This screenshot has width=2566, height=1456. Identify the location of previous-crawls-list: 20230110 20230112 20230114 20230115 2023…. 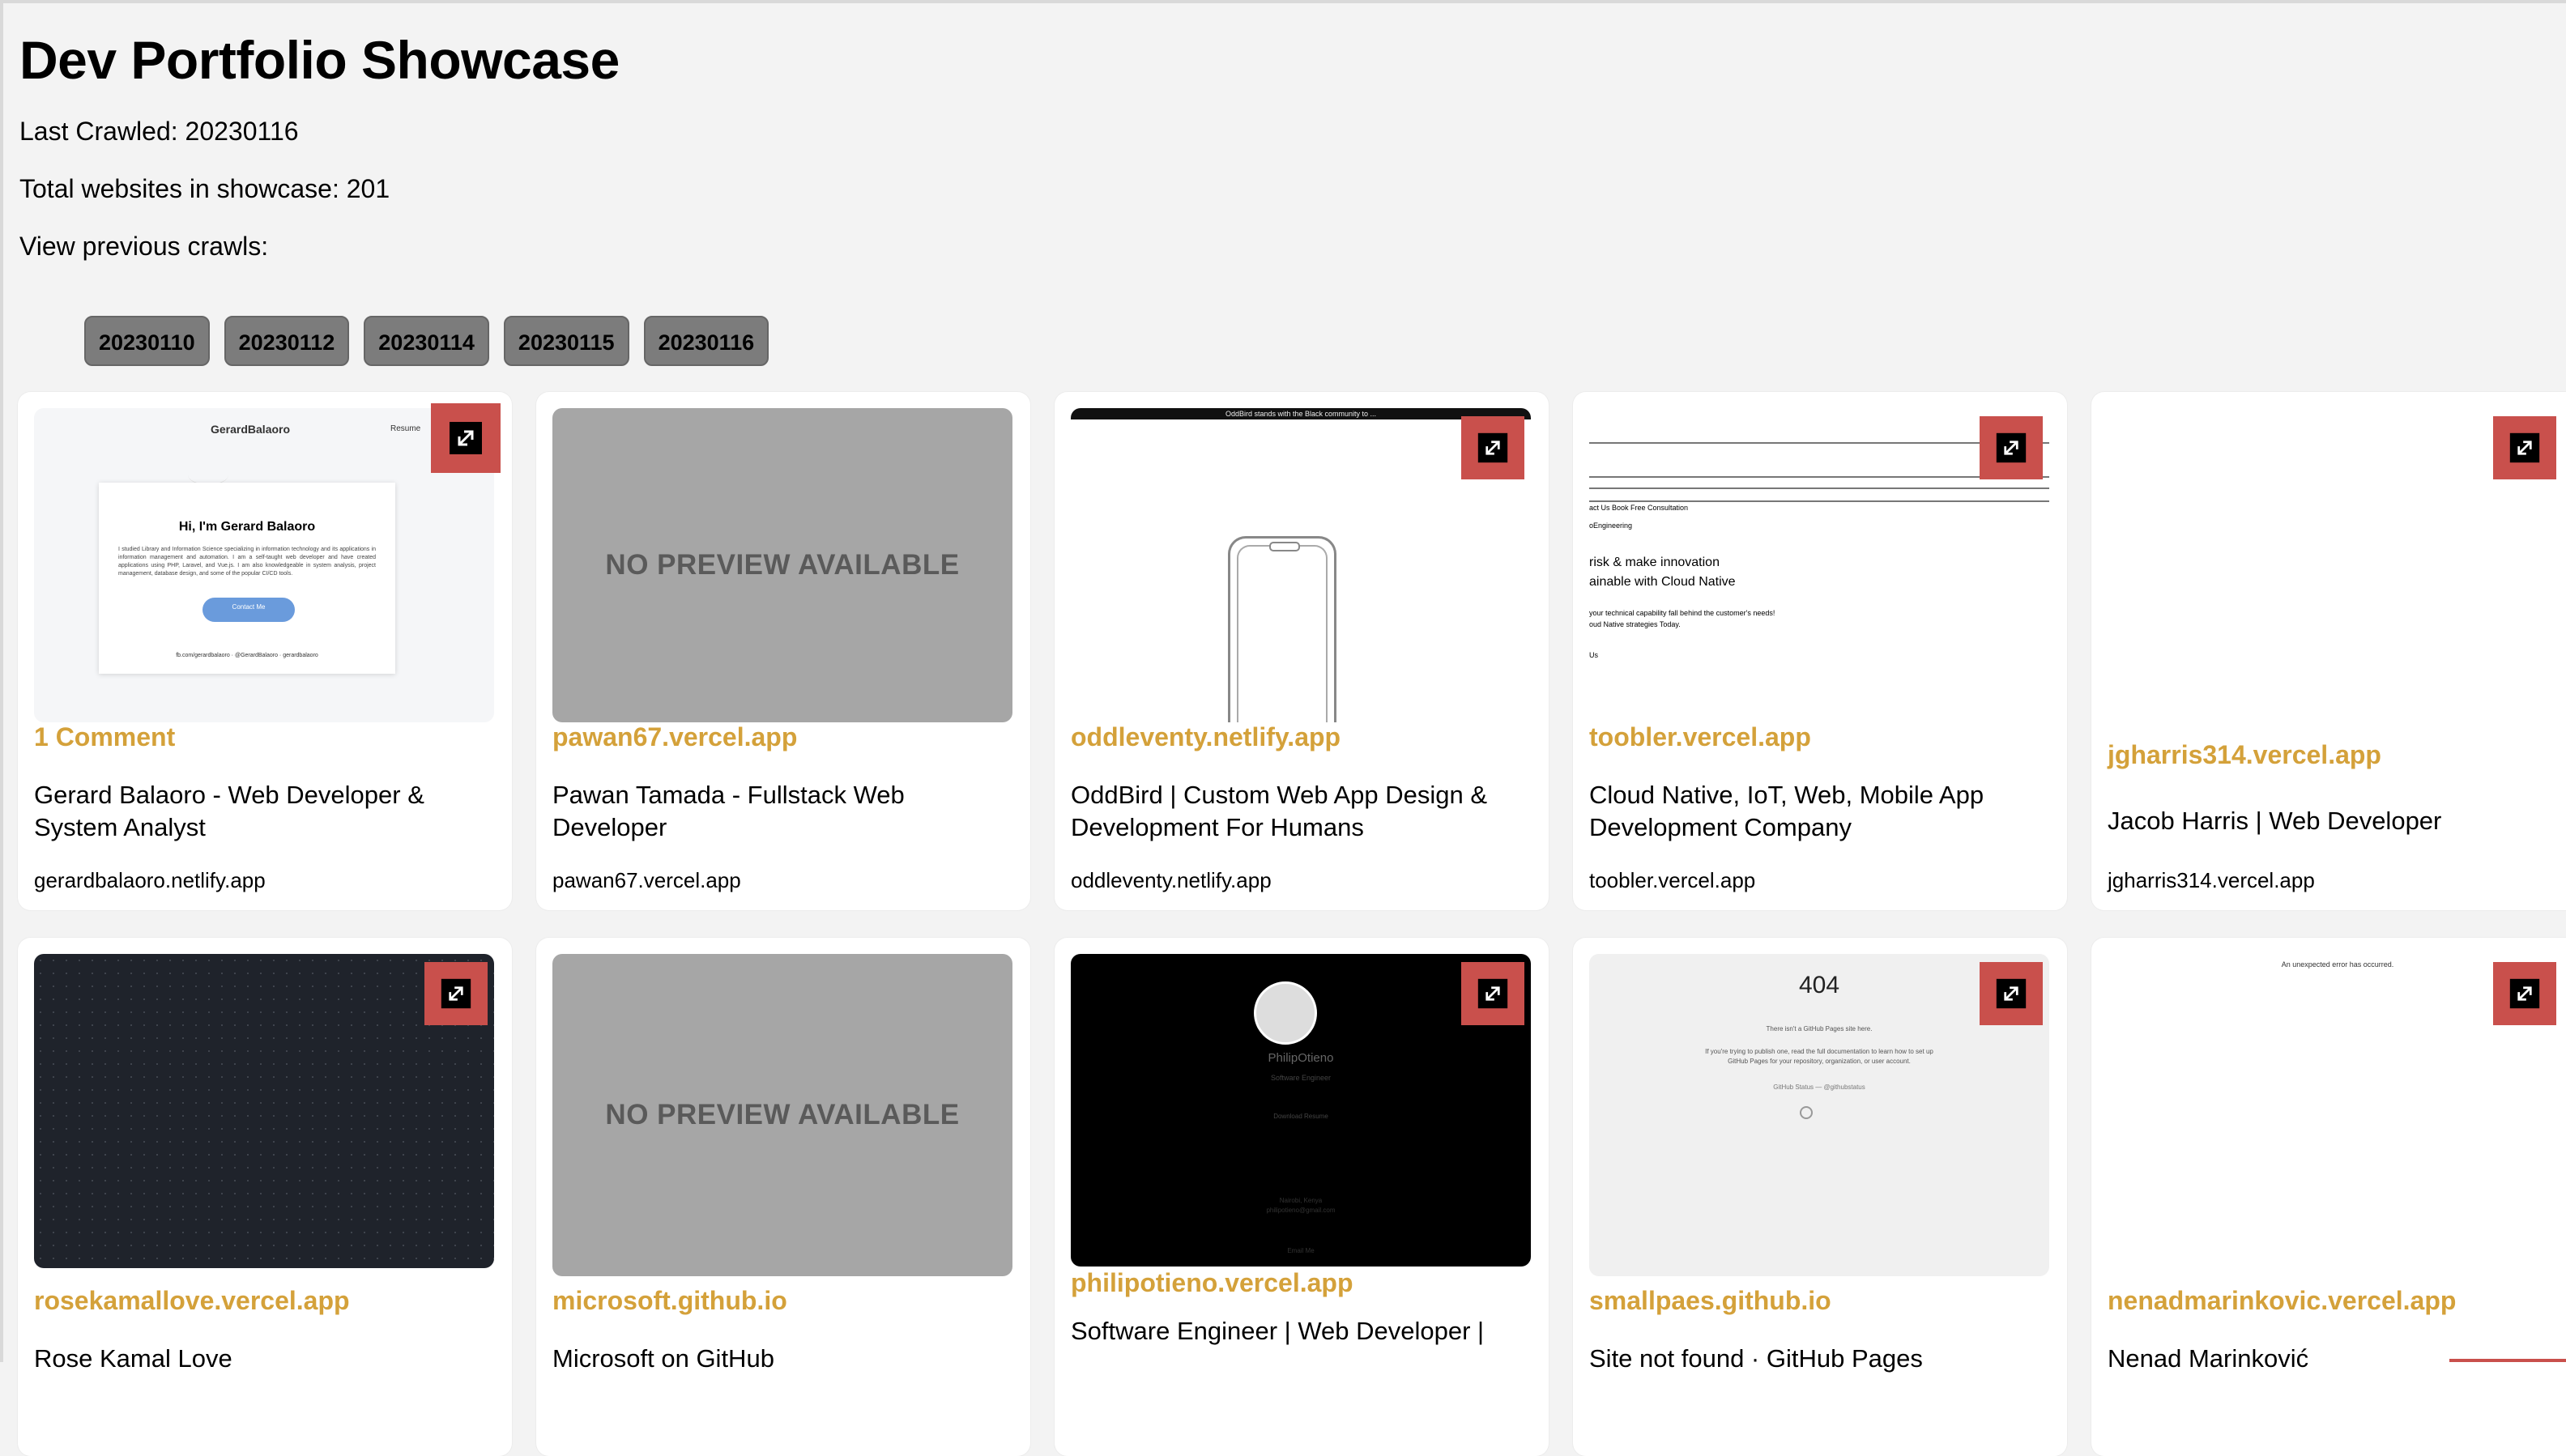
(426, 341).